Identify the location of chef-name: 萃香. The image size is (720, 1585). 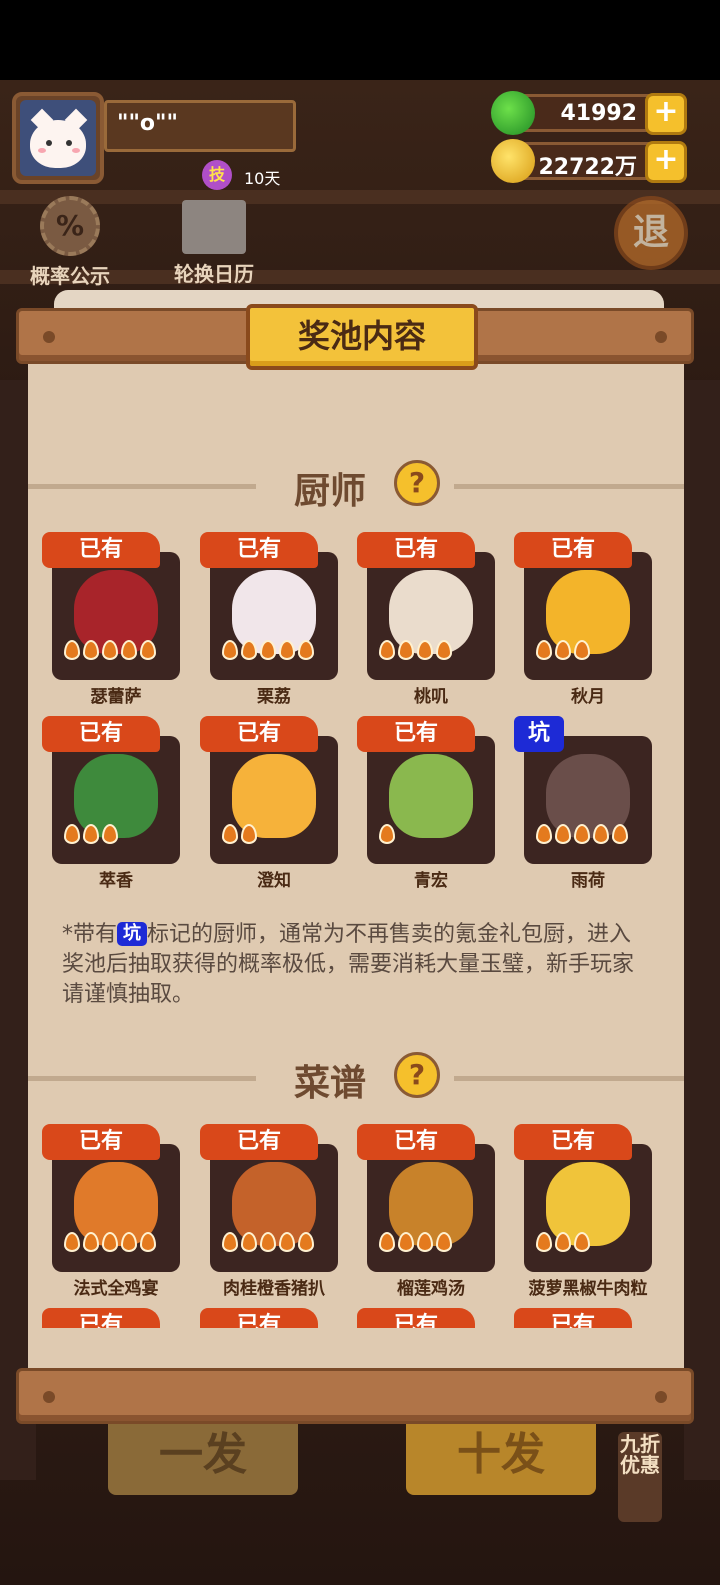
(116, 881).